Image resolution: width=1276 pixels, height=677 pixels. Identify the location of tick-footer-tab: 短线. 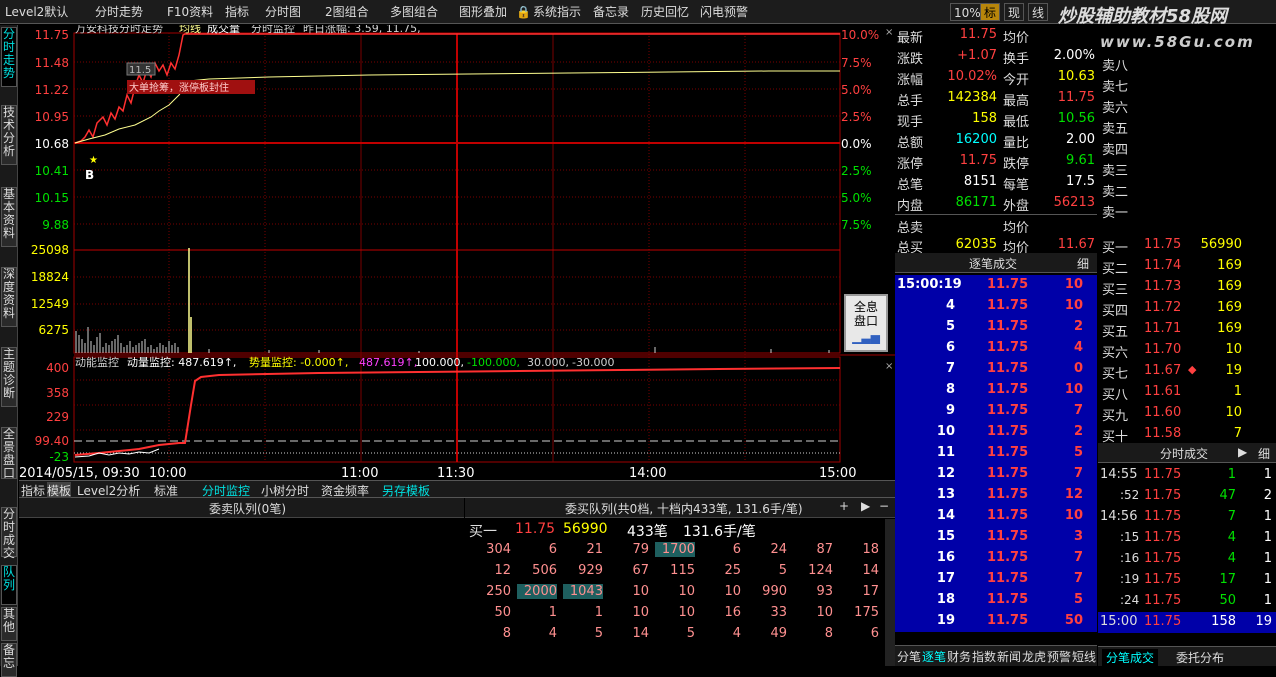
(1084, 656).